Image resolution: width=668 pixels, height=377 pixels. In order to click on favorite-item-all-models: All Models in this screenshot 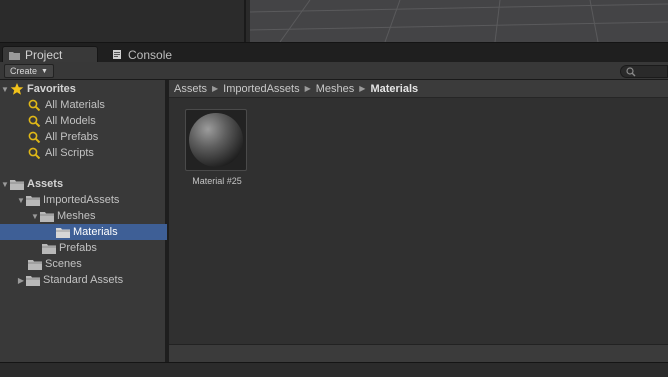, I will do `click(83, 121)`.